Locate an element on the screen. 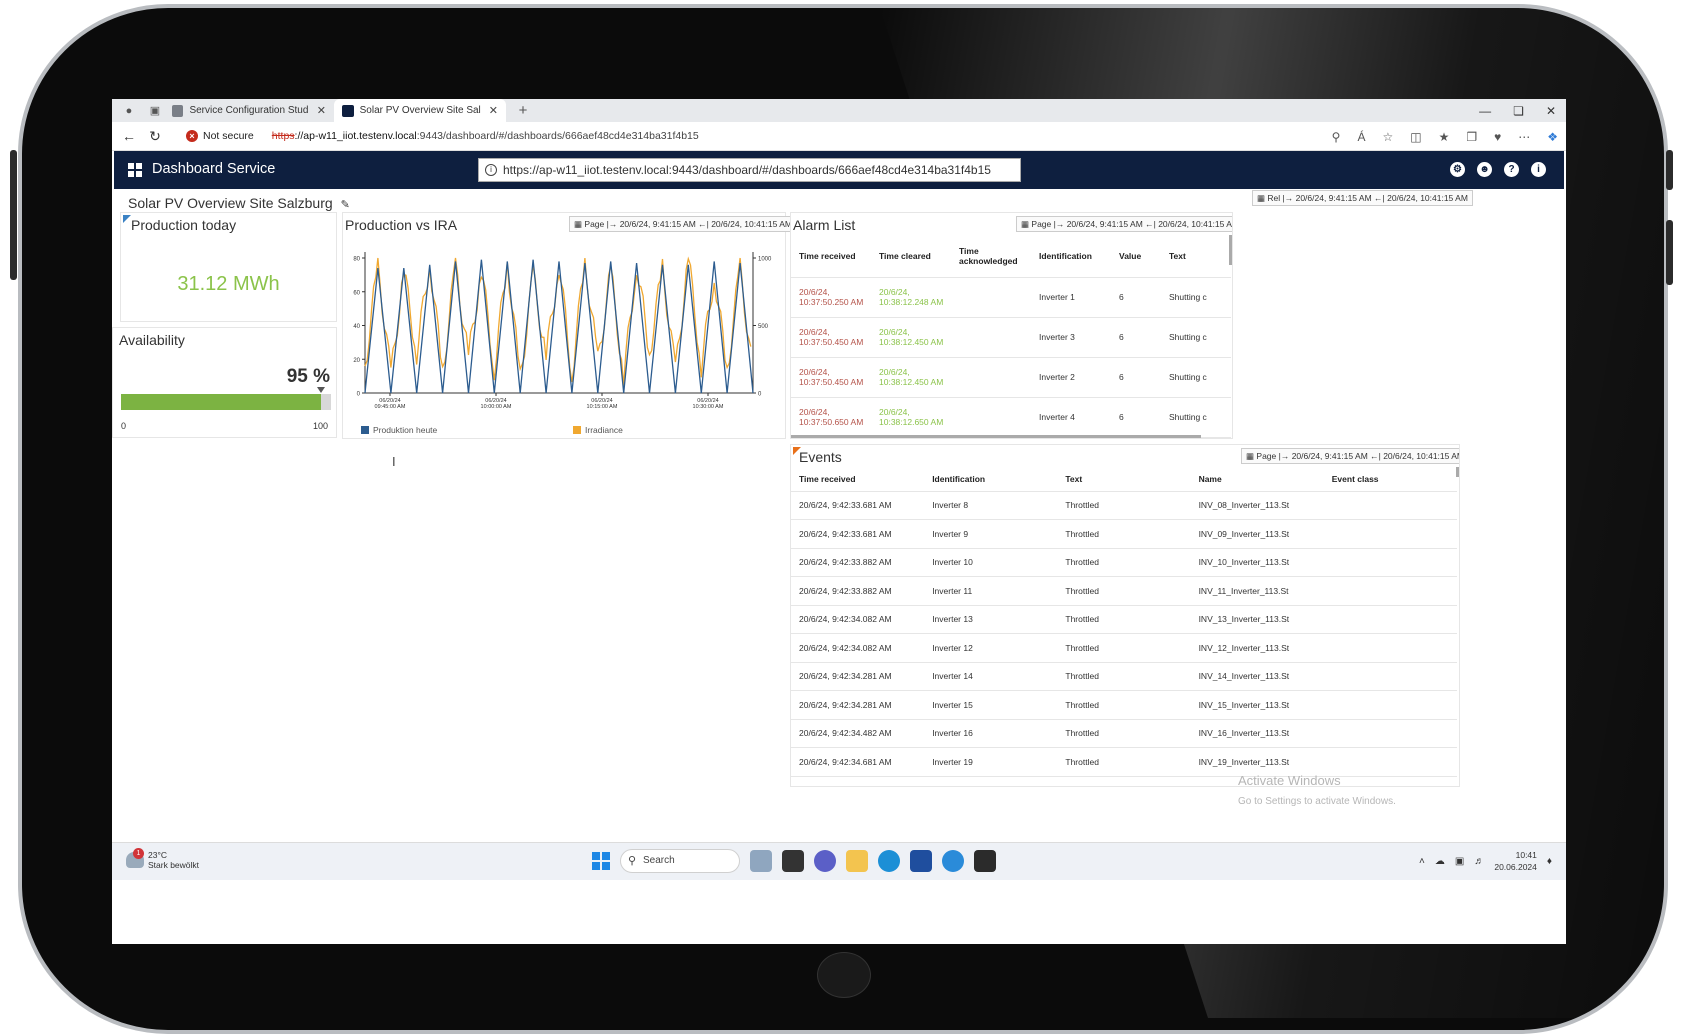  task-view-icon is located at coordinates (793, 861).